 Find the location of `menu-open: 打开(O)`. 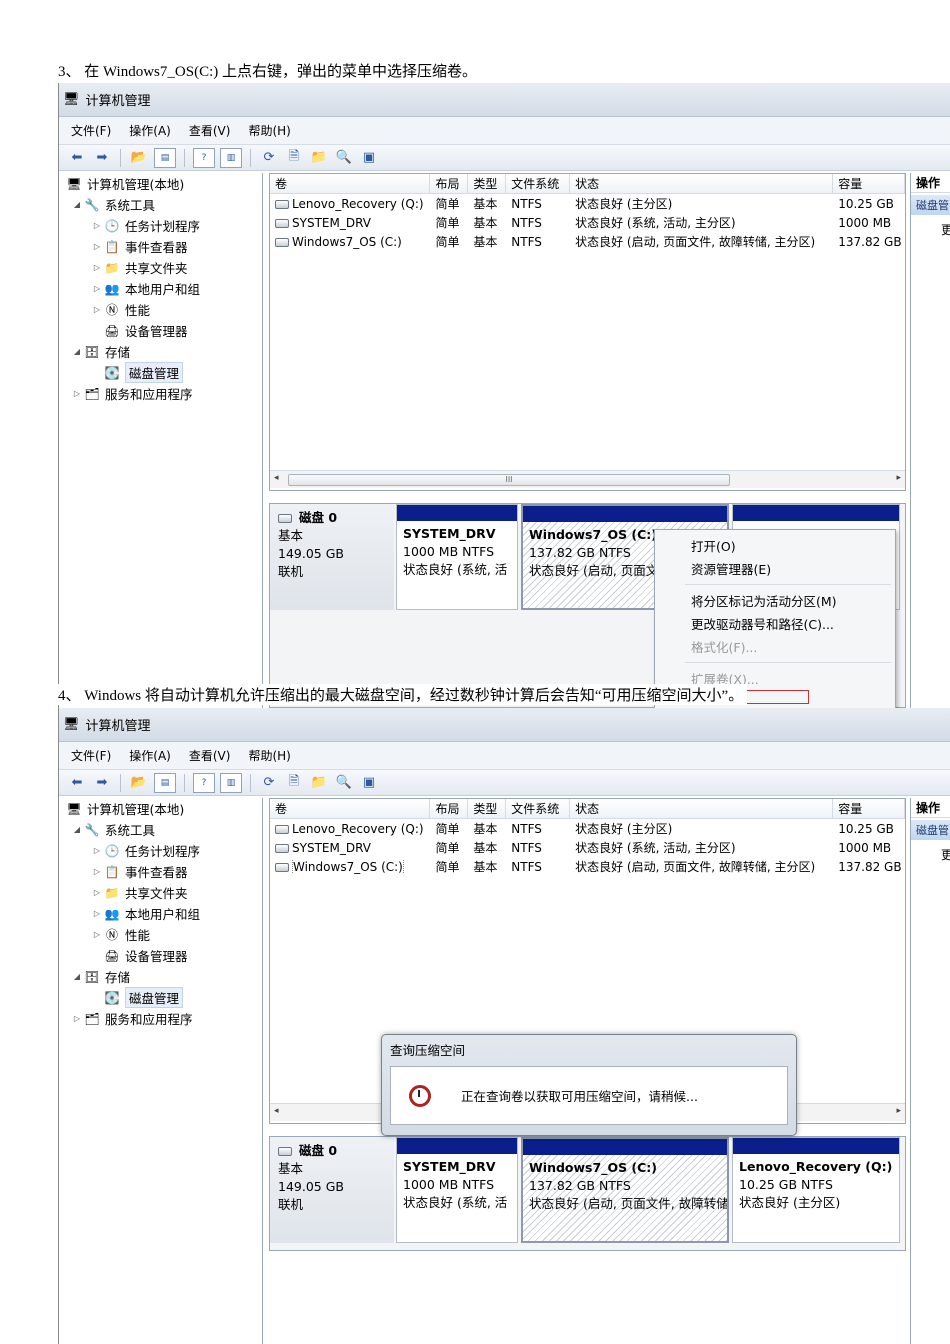

menu-open: 打开(O) is located at coordinates (775, 545).